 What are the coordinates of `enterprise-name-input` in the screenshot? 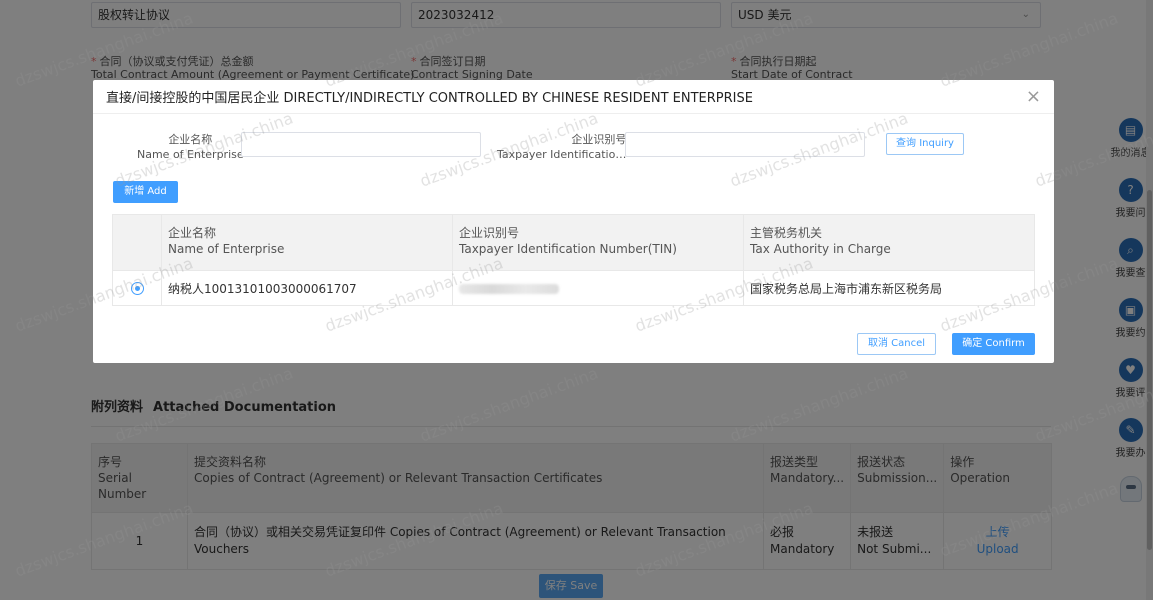 It's located at (361, 144).